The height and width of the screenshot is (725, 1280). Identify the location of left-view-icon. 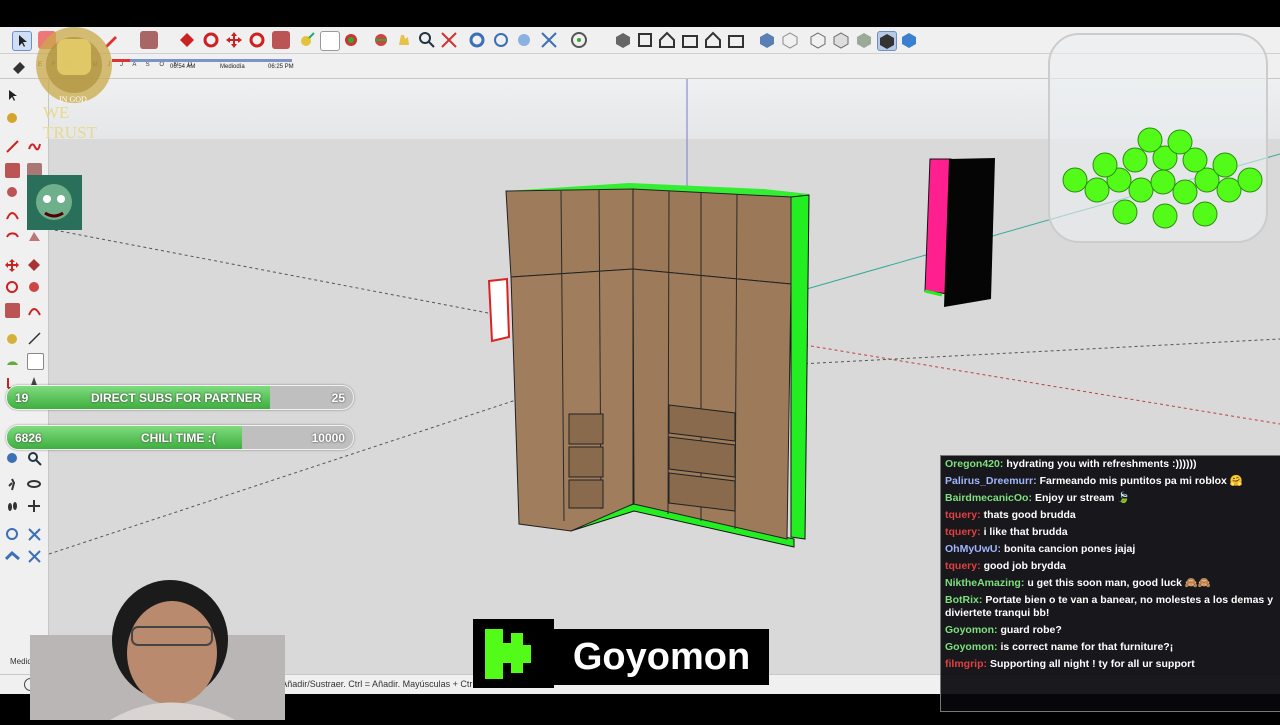
(736, 40).